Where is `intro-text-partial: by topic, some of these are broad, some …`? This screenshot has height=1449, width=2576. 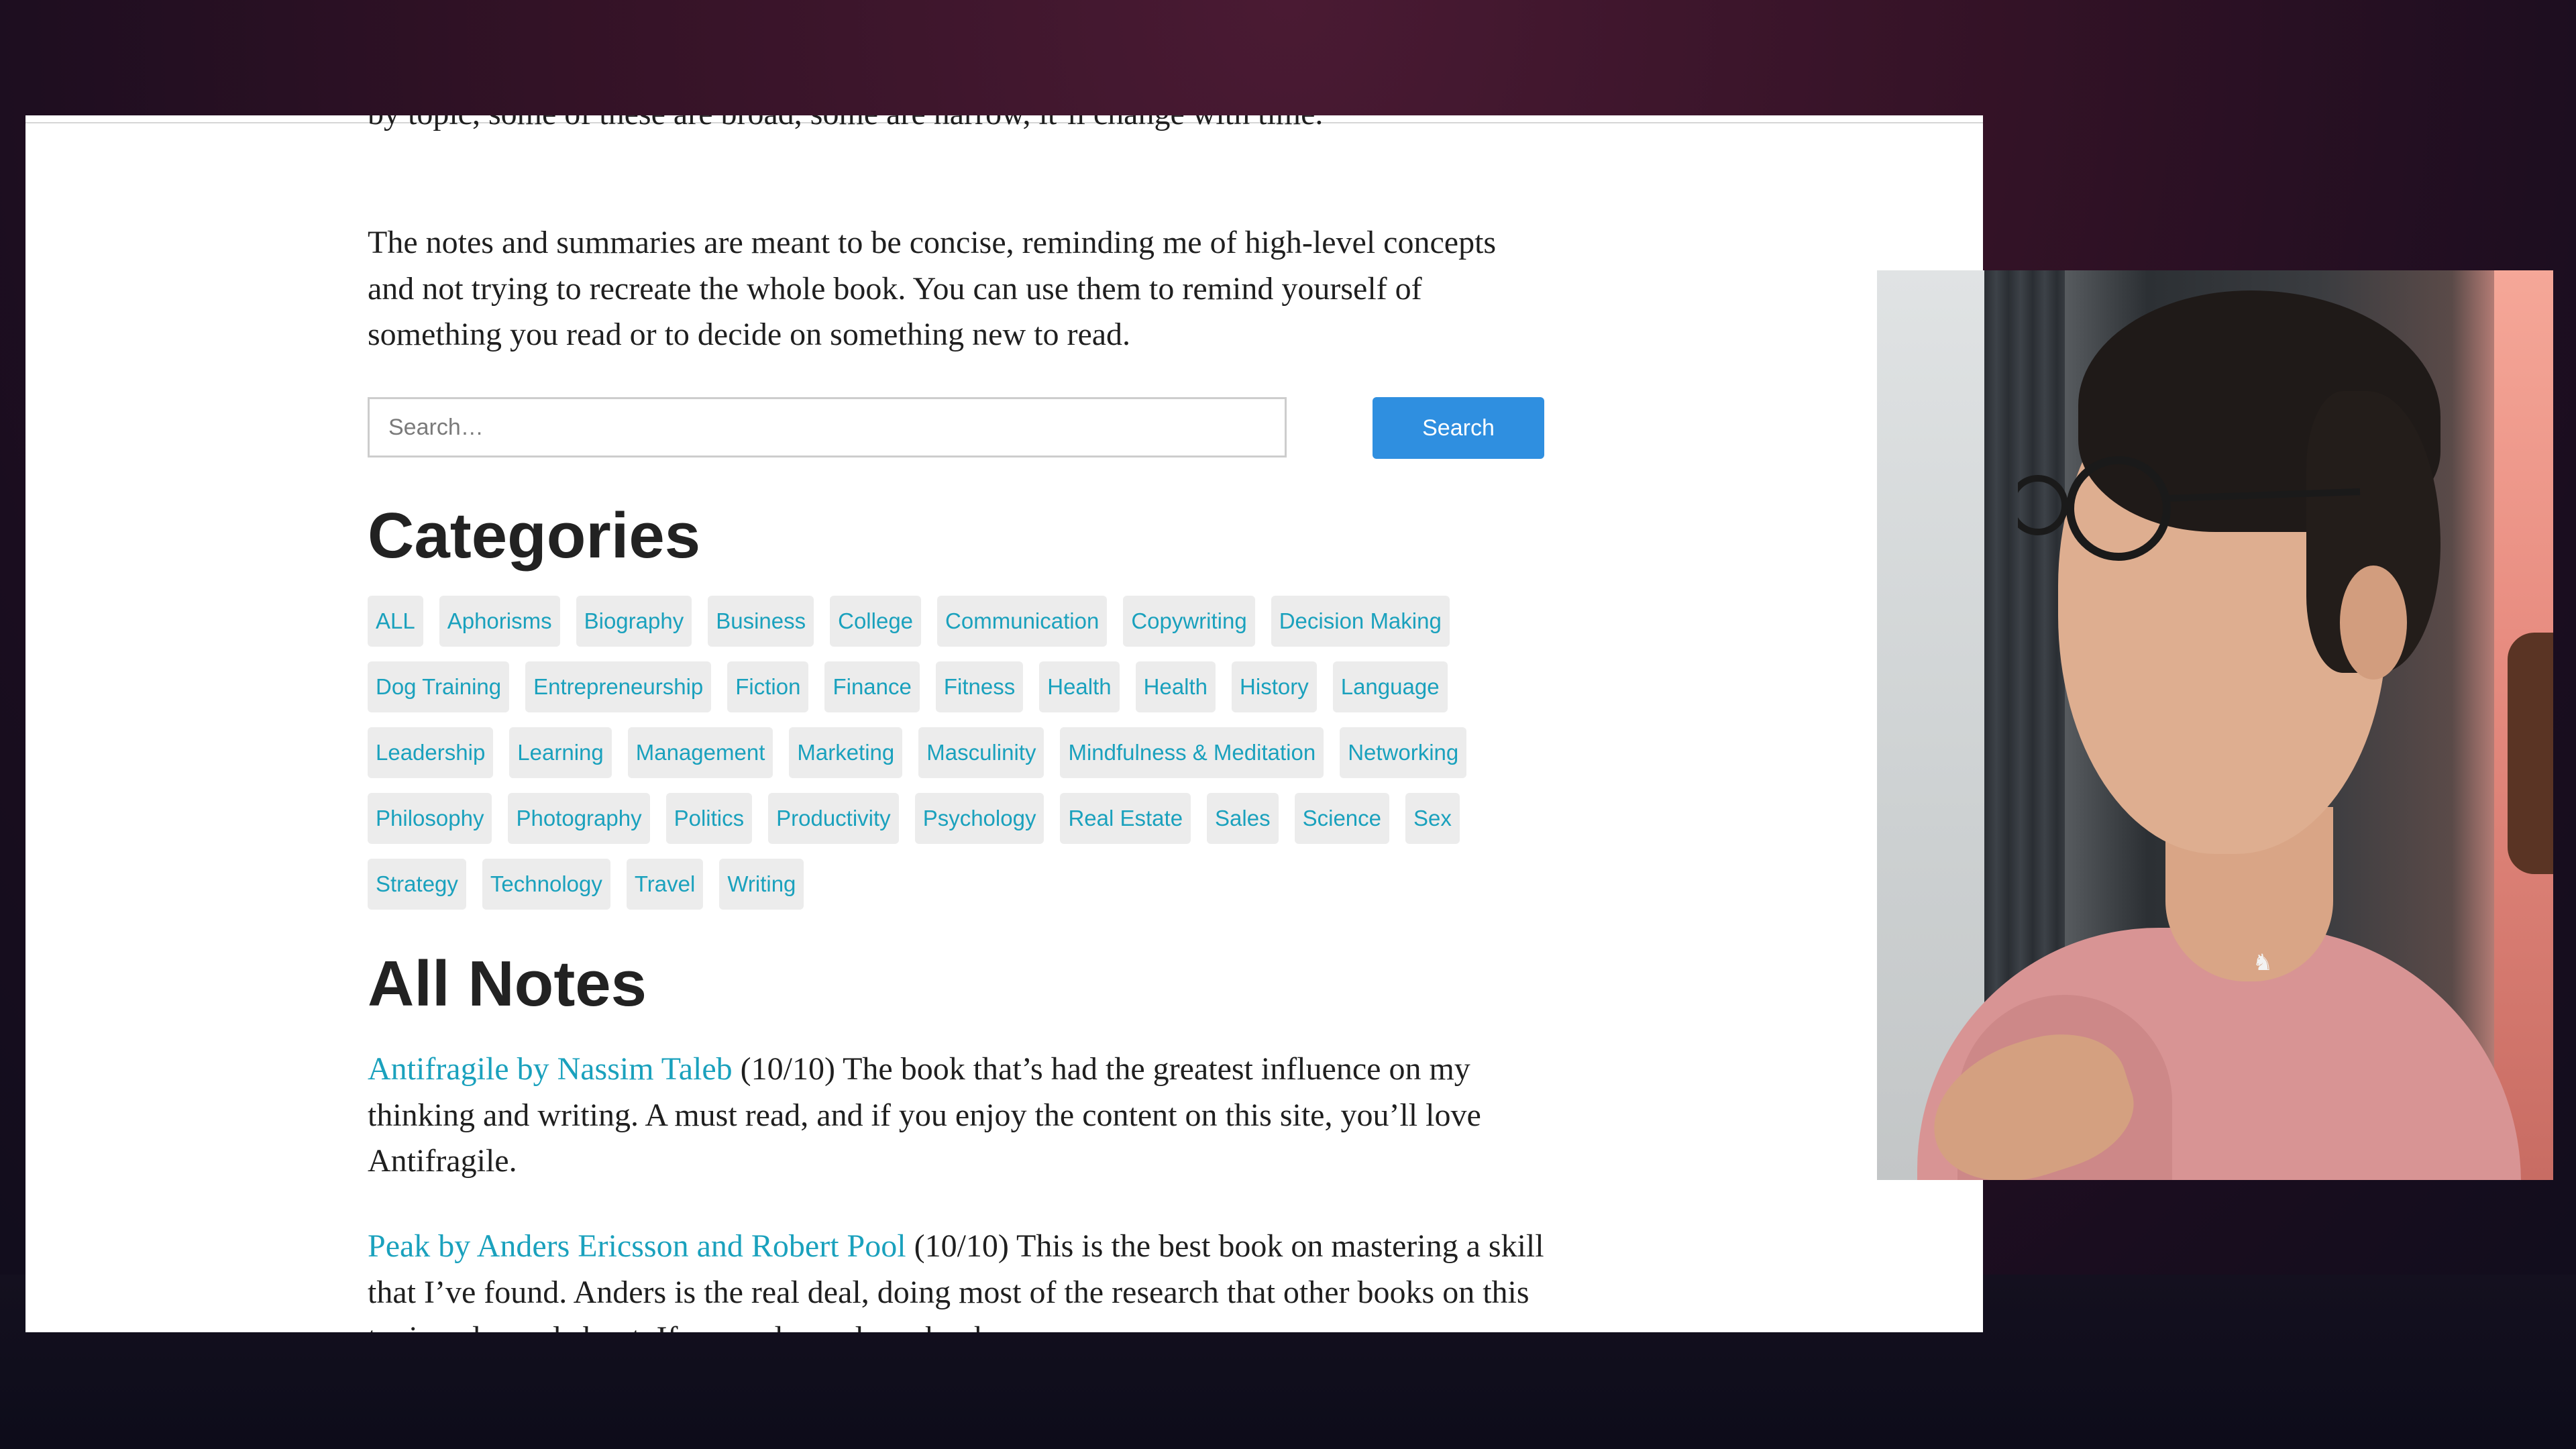
intro-text-partial: by topic, some of these are broad, some … is located at coordinates (958, 126).